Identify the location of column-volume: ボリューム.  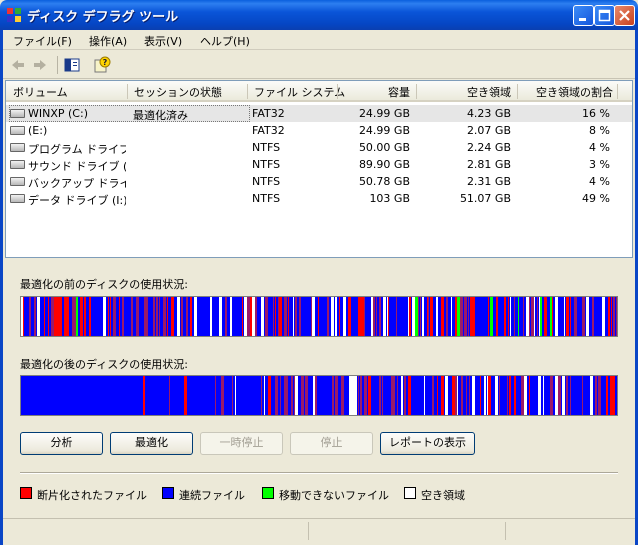
(40, 92).